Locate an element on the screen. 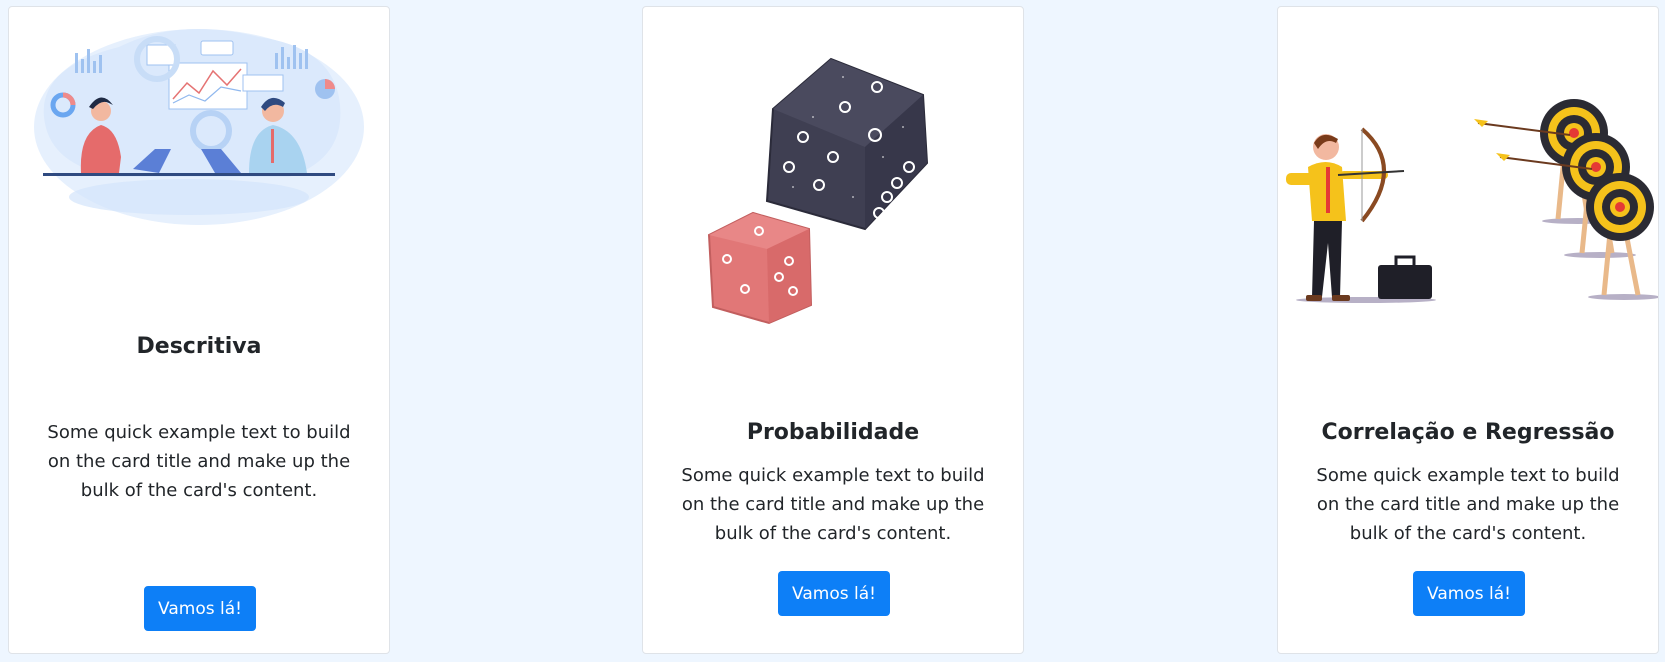 The image size is (1665, 662). card-title: Correlação e Regressão is located at coordinates (1468, 432).